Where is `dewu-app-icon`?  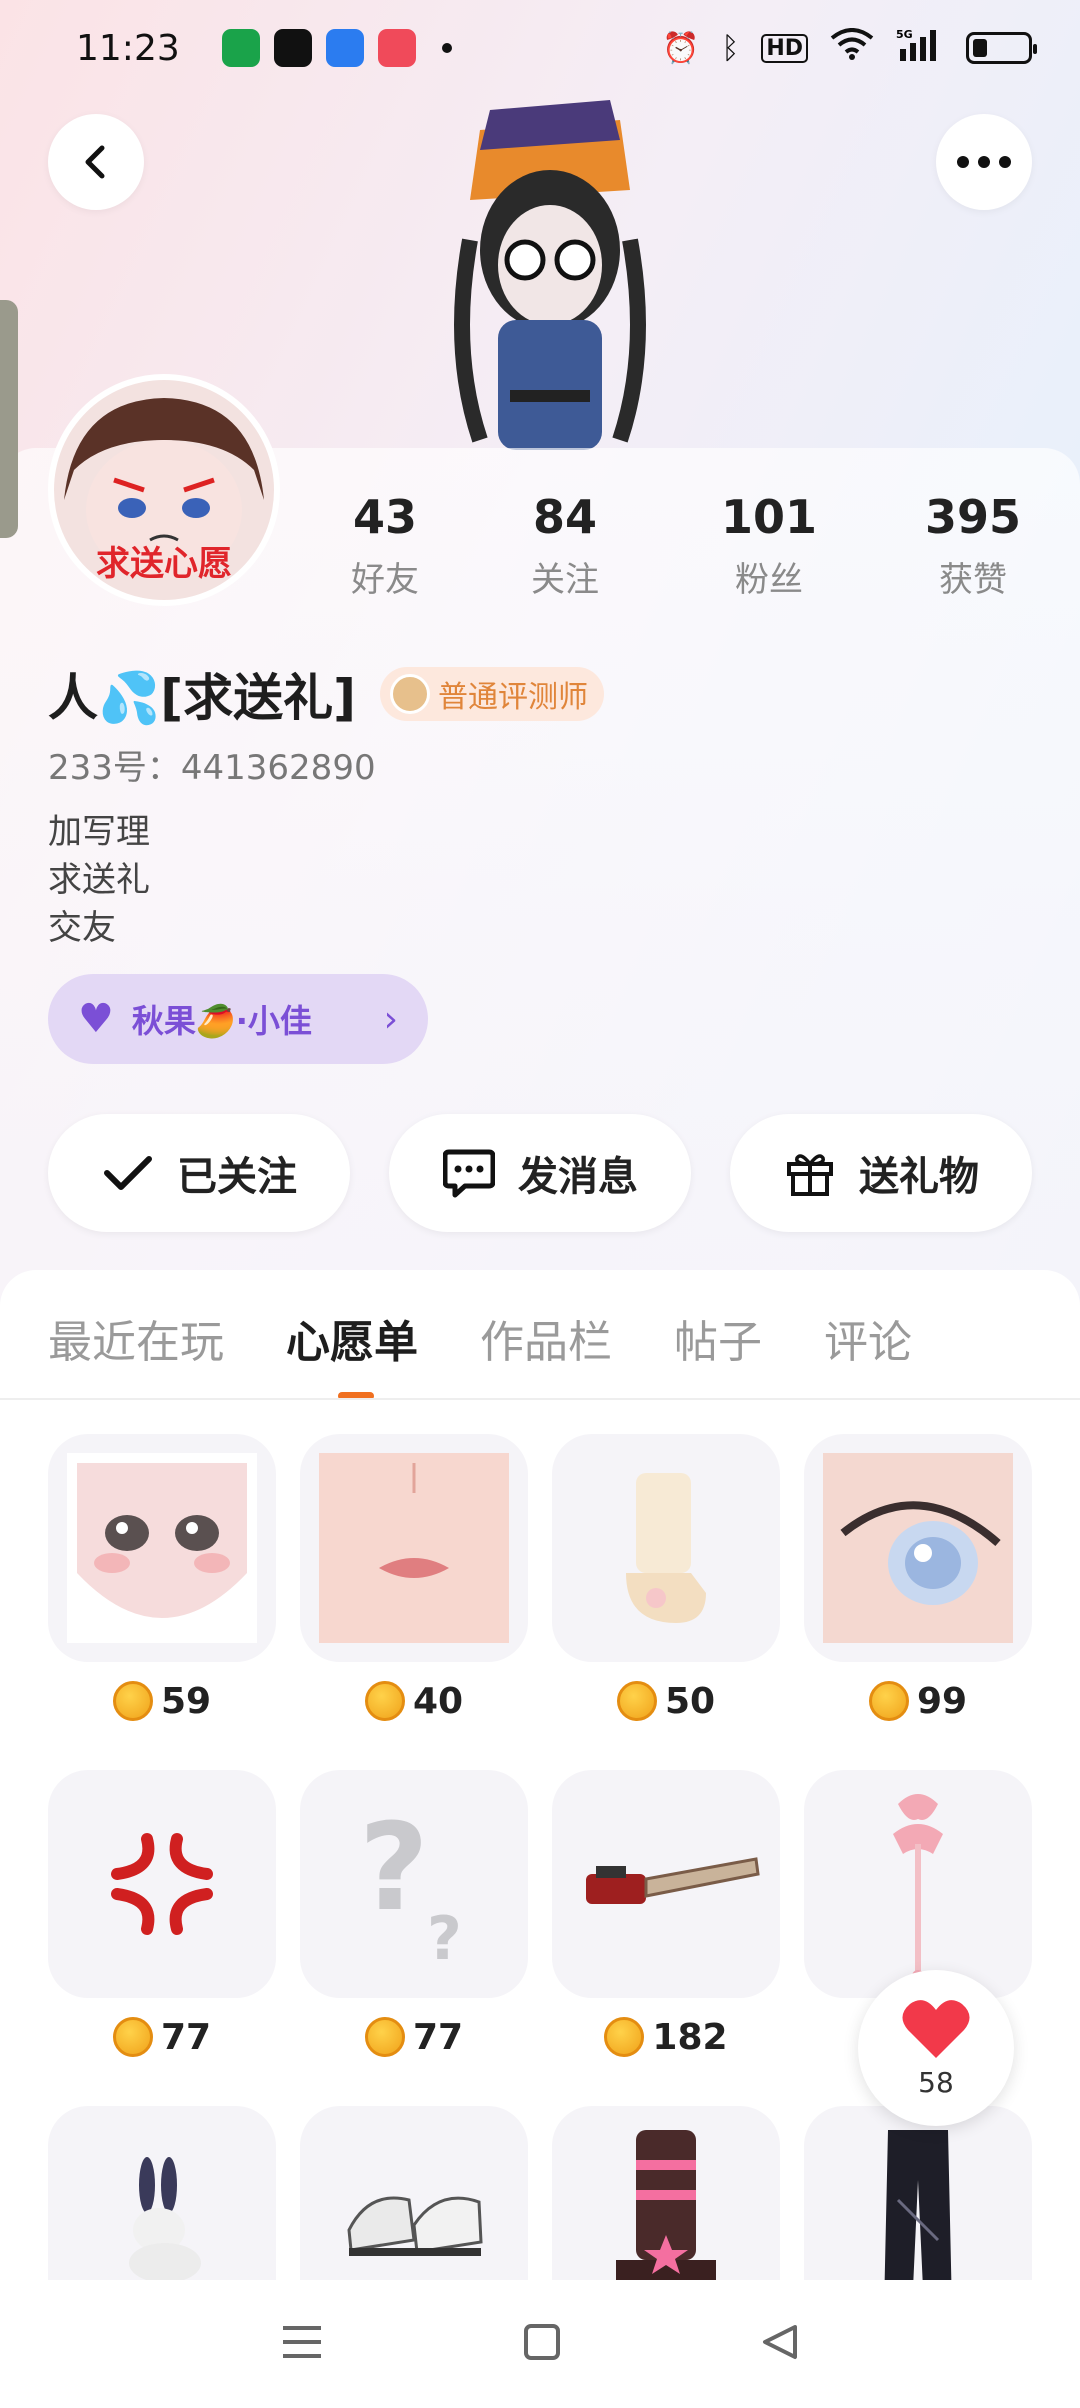
dewu-app-icon is located at coordinates (292, 48).